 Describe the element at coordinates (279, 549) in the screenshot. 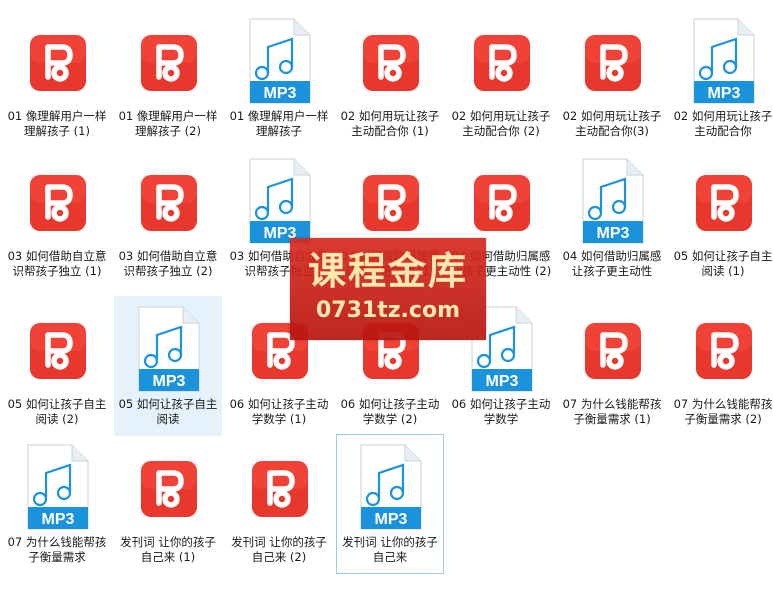

I see `file-name: 发刊词 让你的孩子自己来 (2)` at that location.